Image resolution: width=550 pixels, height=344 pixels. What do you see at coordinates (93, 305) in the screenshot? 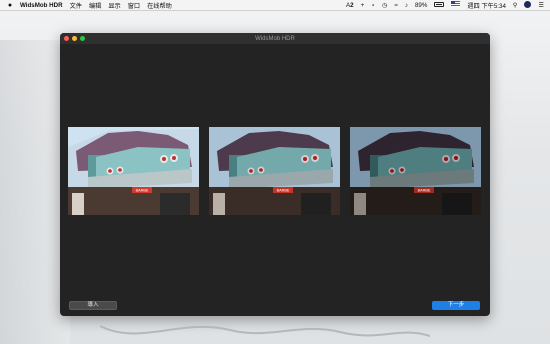
I see `import-button: 導入` at bounding box center [93, 305].